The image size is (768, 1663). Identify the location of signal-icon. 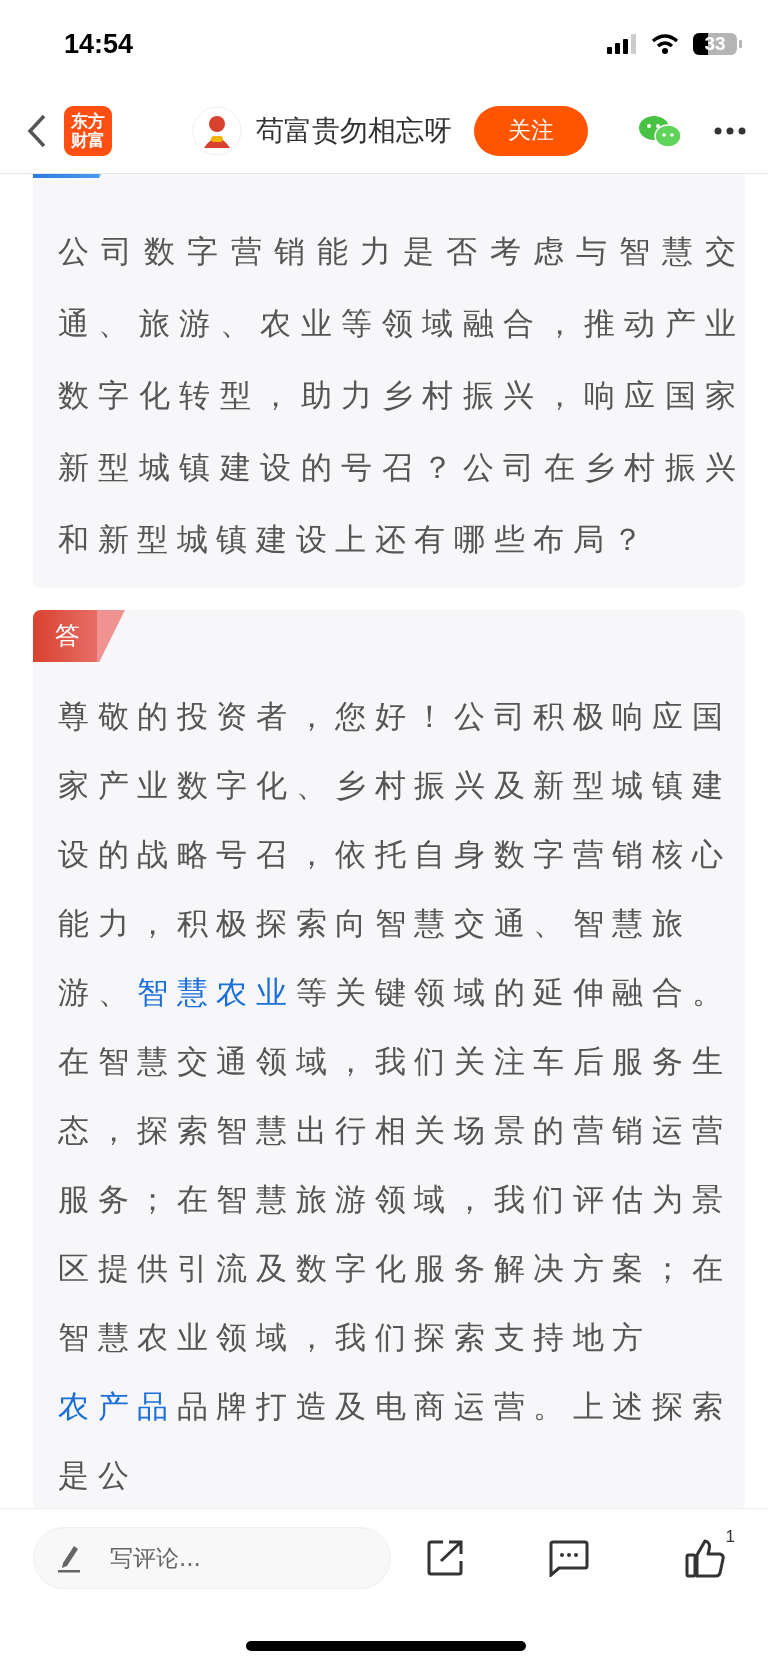
(622, 44).